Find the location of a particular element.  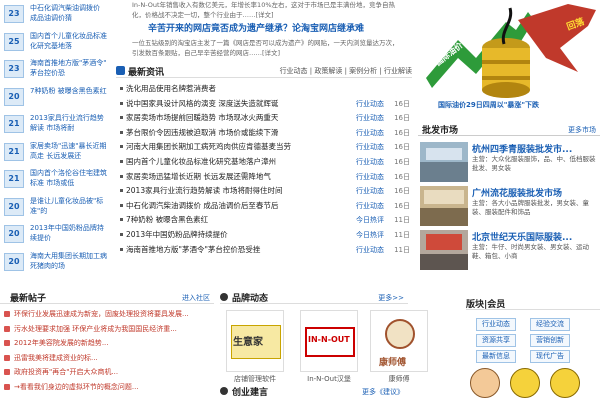

date-list-item: 21 国内首个洛伦谷住宅建筑标准 市场或低 is located at coordinates (55, 180).